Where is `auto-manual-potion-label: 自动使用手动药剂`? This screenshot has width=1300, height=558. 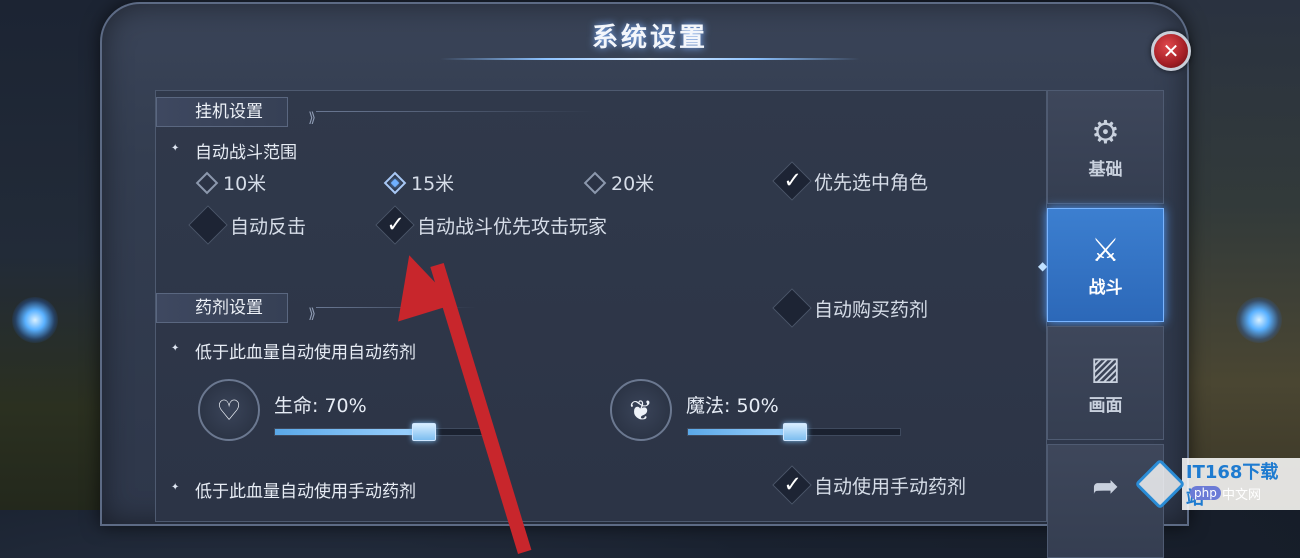
auto-manual-potion-label: 自动使用手动药剂 is located at coordinates (890, 486).